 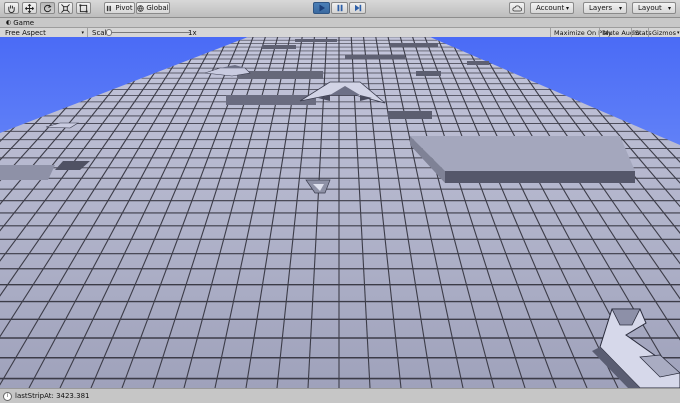 I want to click on global-toggle: Global, so click(x=153, y=8).